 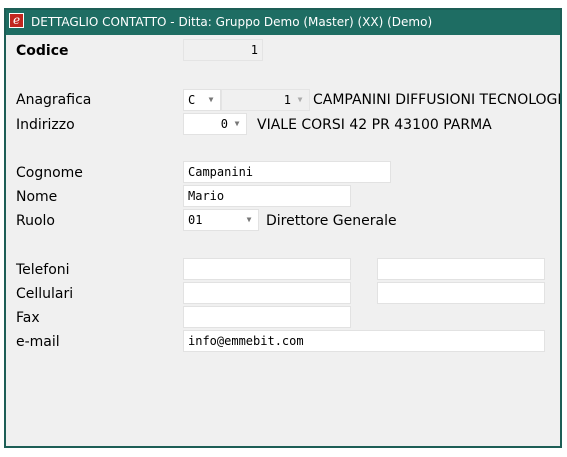 I want to click on e-app-icon: e, so click(x=16, y=20).